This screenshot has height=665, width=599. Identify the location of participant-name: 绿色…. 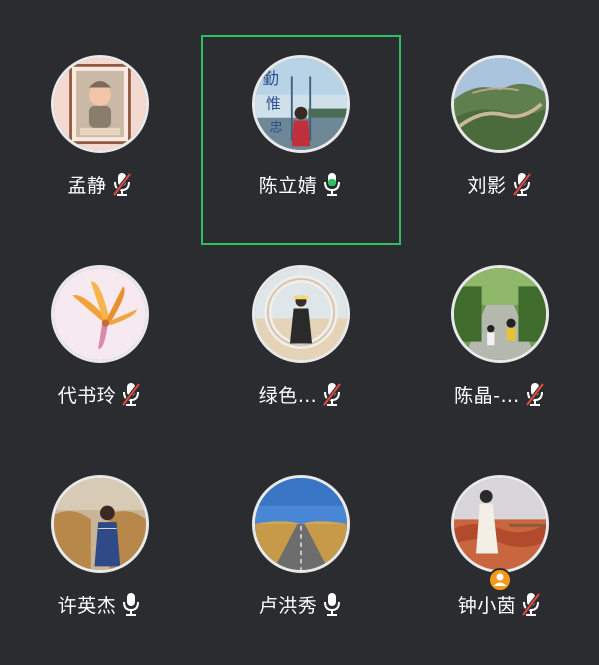
(288, 395).